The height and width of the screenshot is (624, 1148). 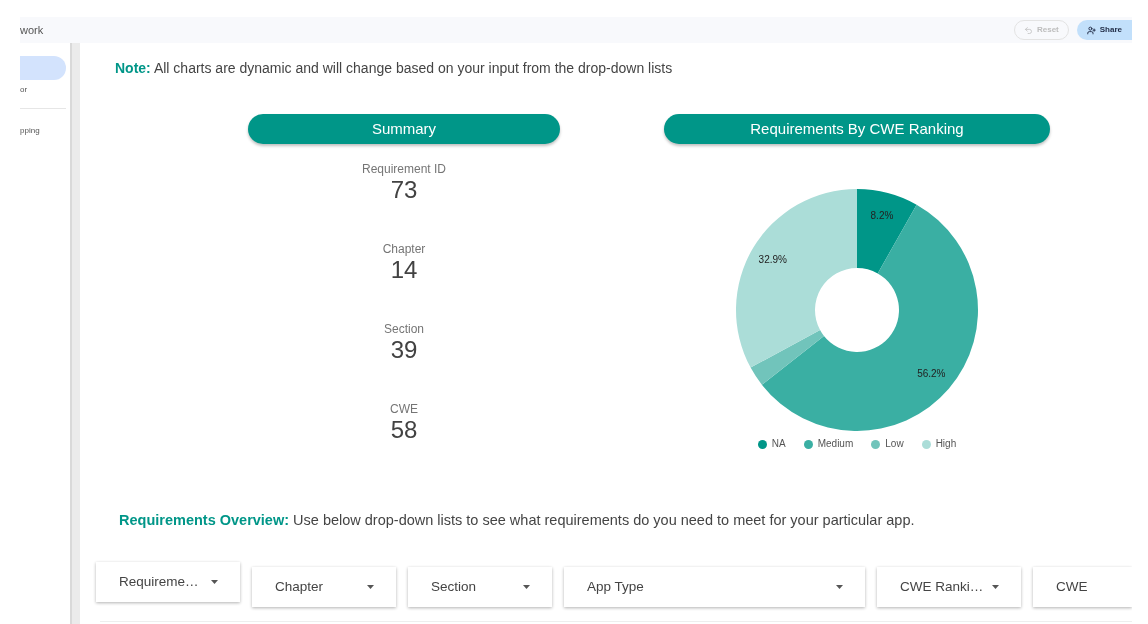 What do you see at coordinates (1104, 30) in the screenshot?
I see `share-button: Share` at bounding box center [1104, 30].